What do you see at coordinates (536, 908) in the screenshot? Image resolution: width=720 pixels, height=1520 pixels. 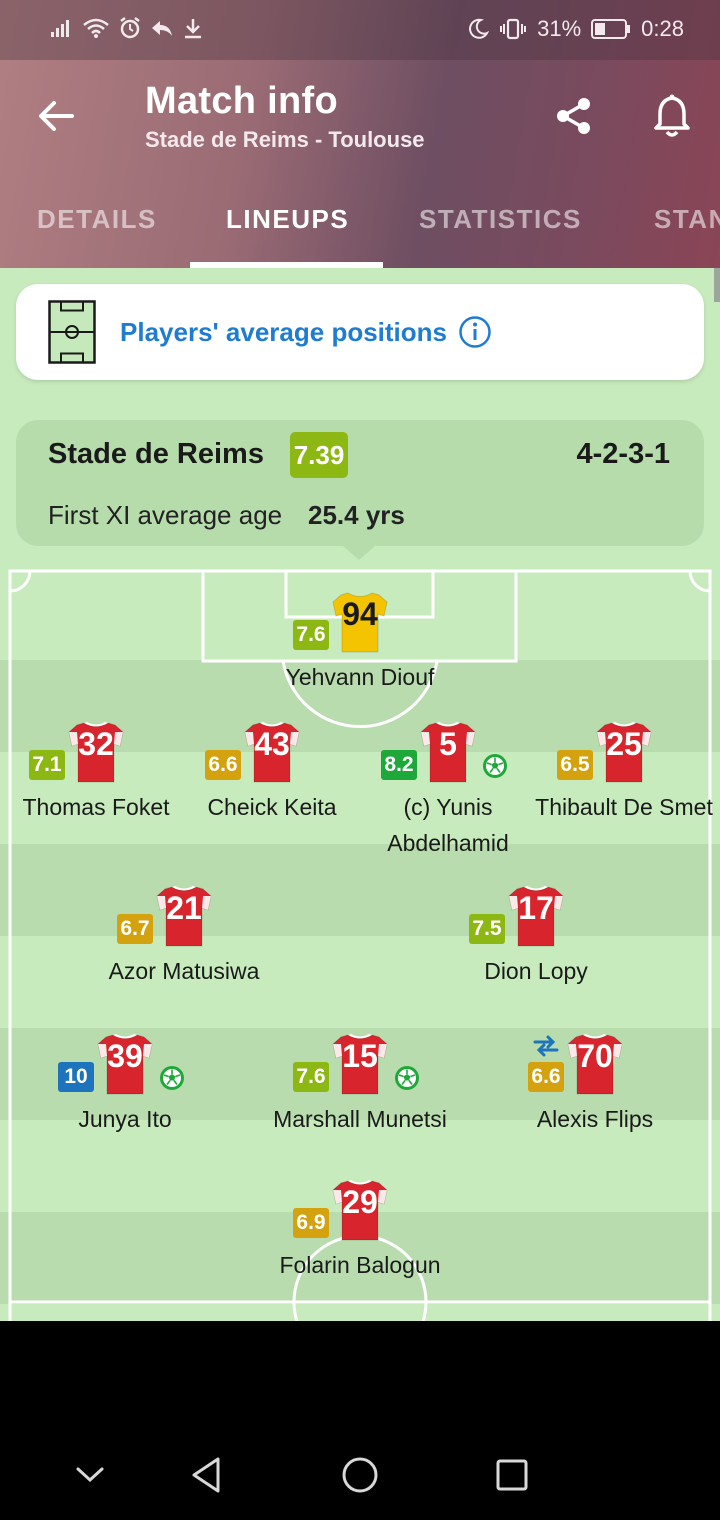 I see `shirt-number: 17` at bounding box center [536, 908].